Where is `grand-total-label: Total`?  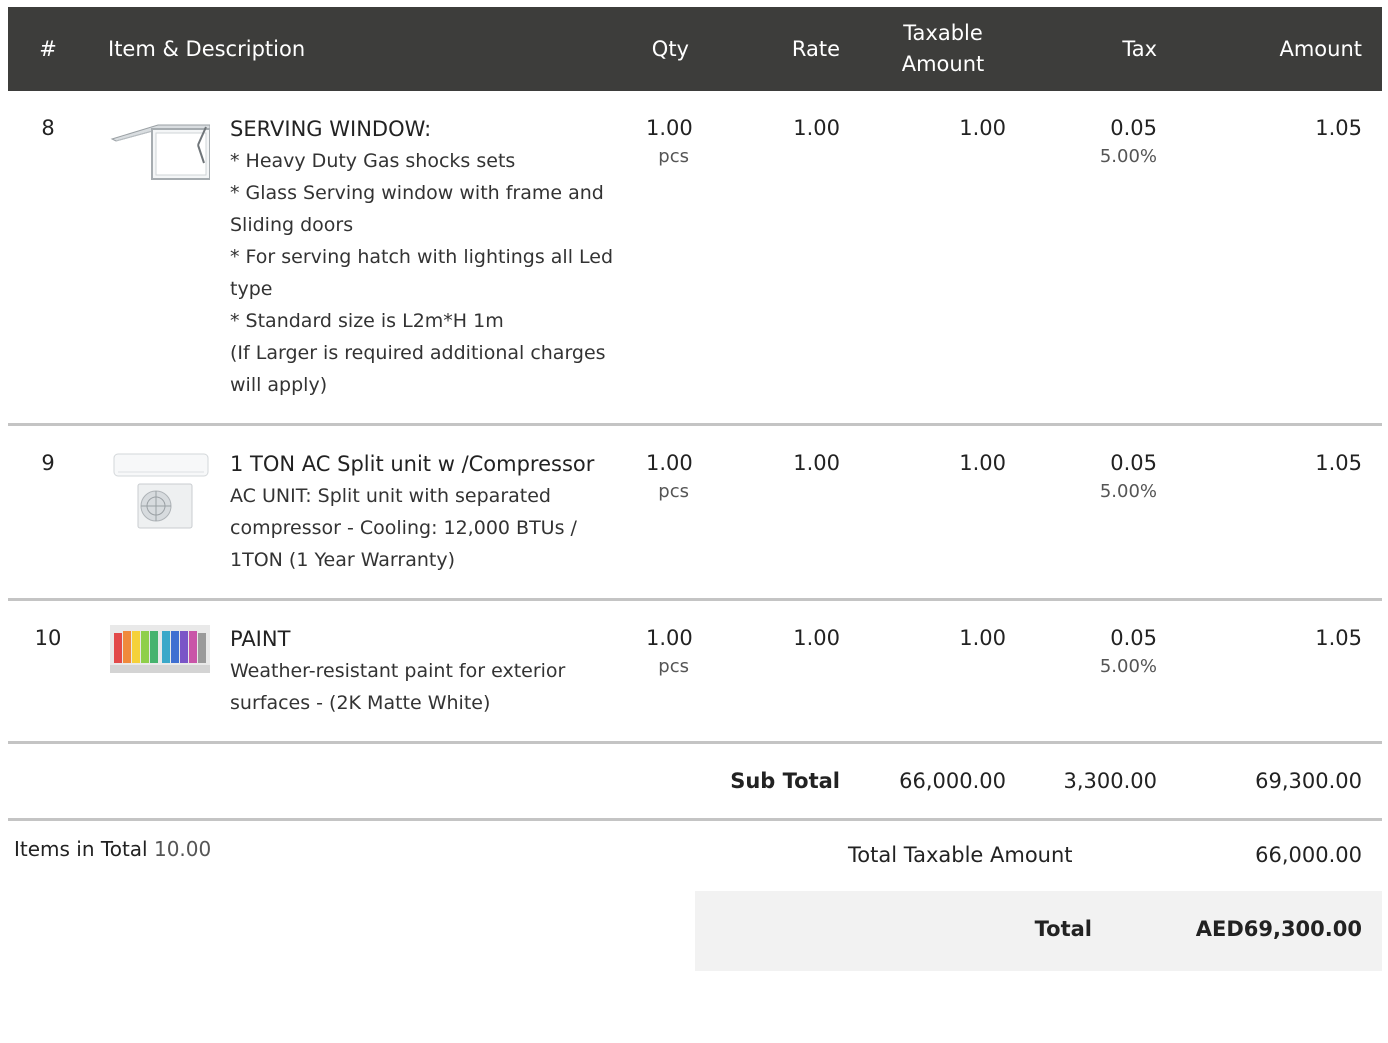
grand-total-label: Total is located at coordinates (1063, 929).